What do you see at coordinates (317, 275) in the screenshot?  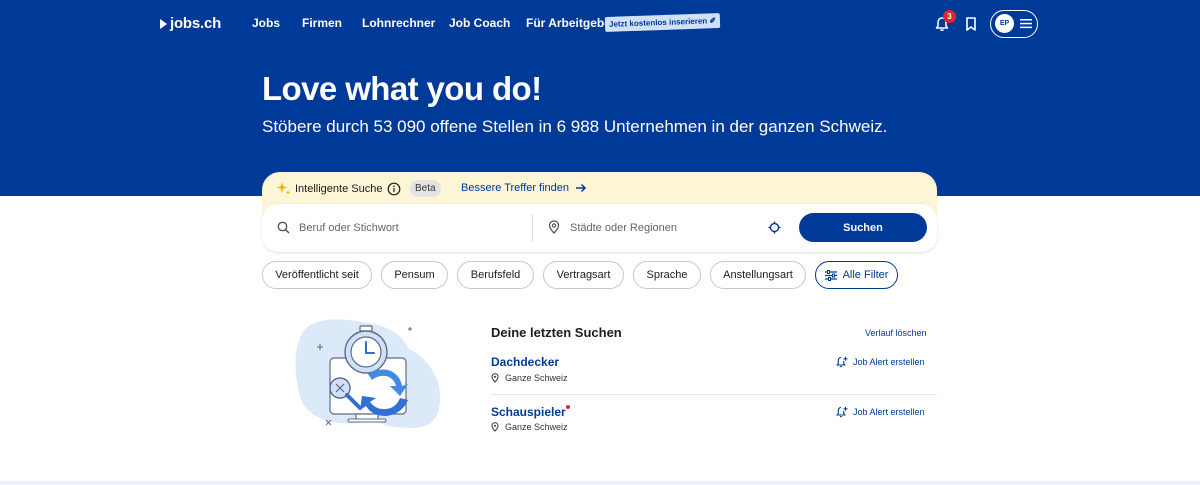 I see `filter-veroeffentlicht-seit: Veröffentlicht seit` at bounding box center [317, 275].